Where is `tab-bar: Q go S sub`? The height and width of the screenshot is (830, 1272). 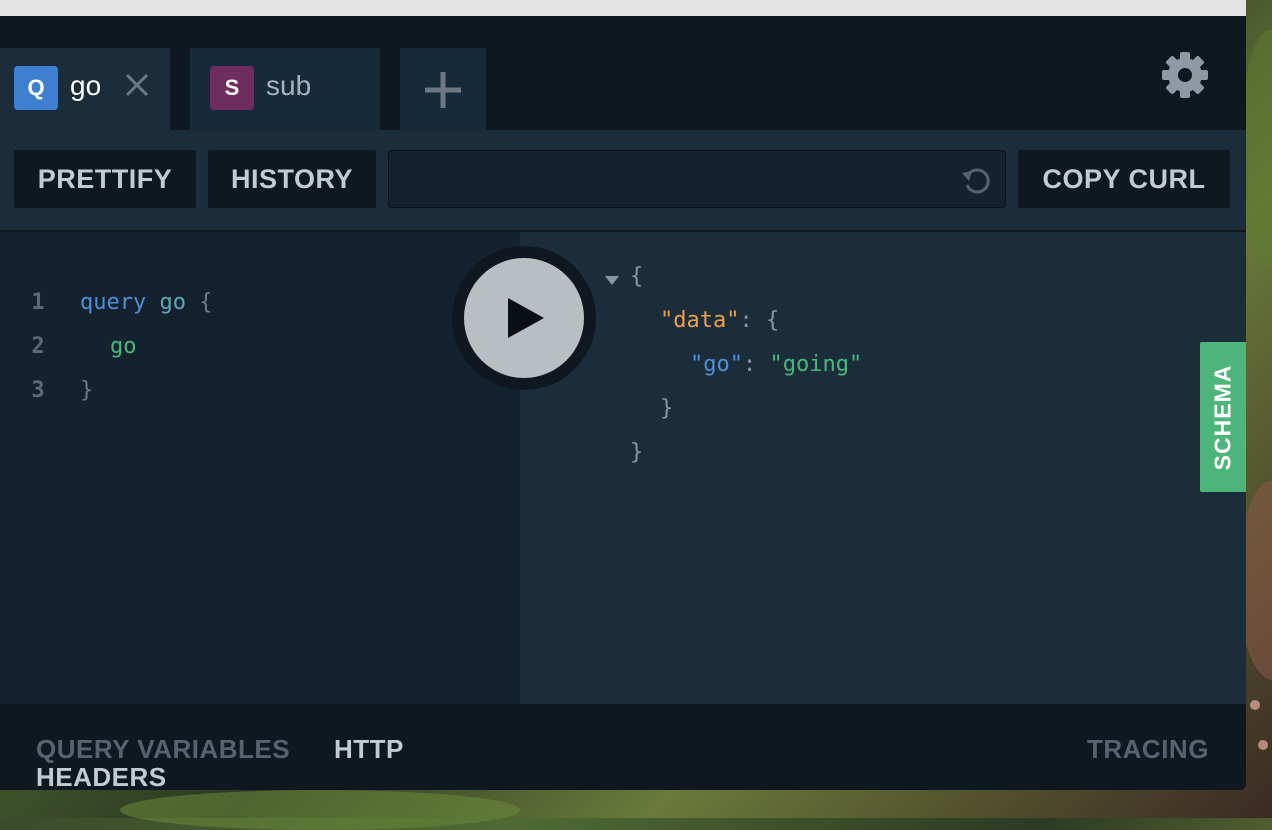 tab-bar: Q go S sub is located at coordinates (623, 73).